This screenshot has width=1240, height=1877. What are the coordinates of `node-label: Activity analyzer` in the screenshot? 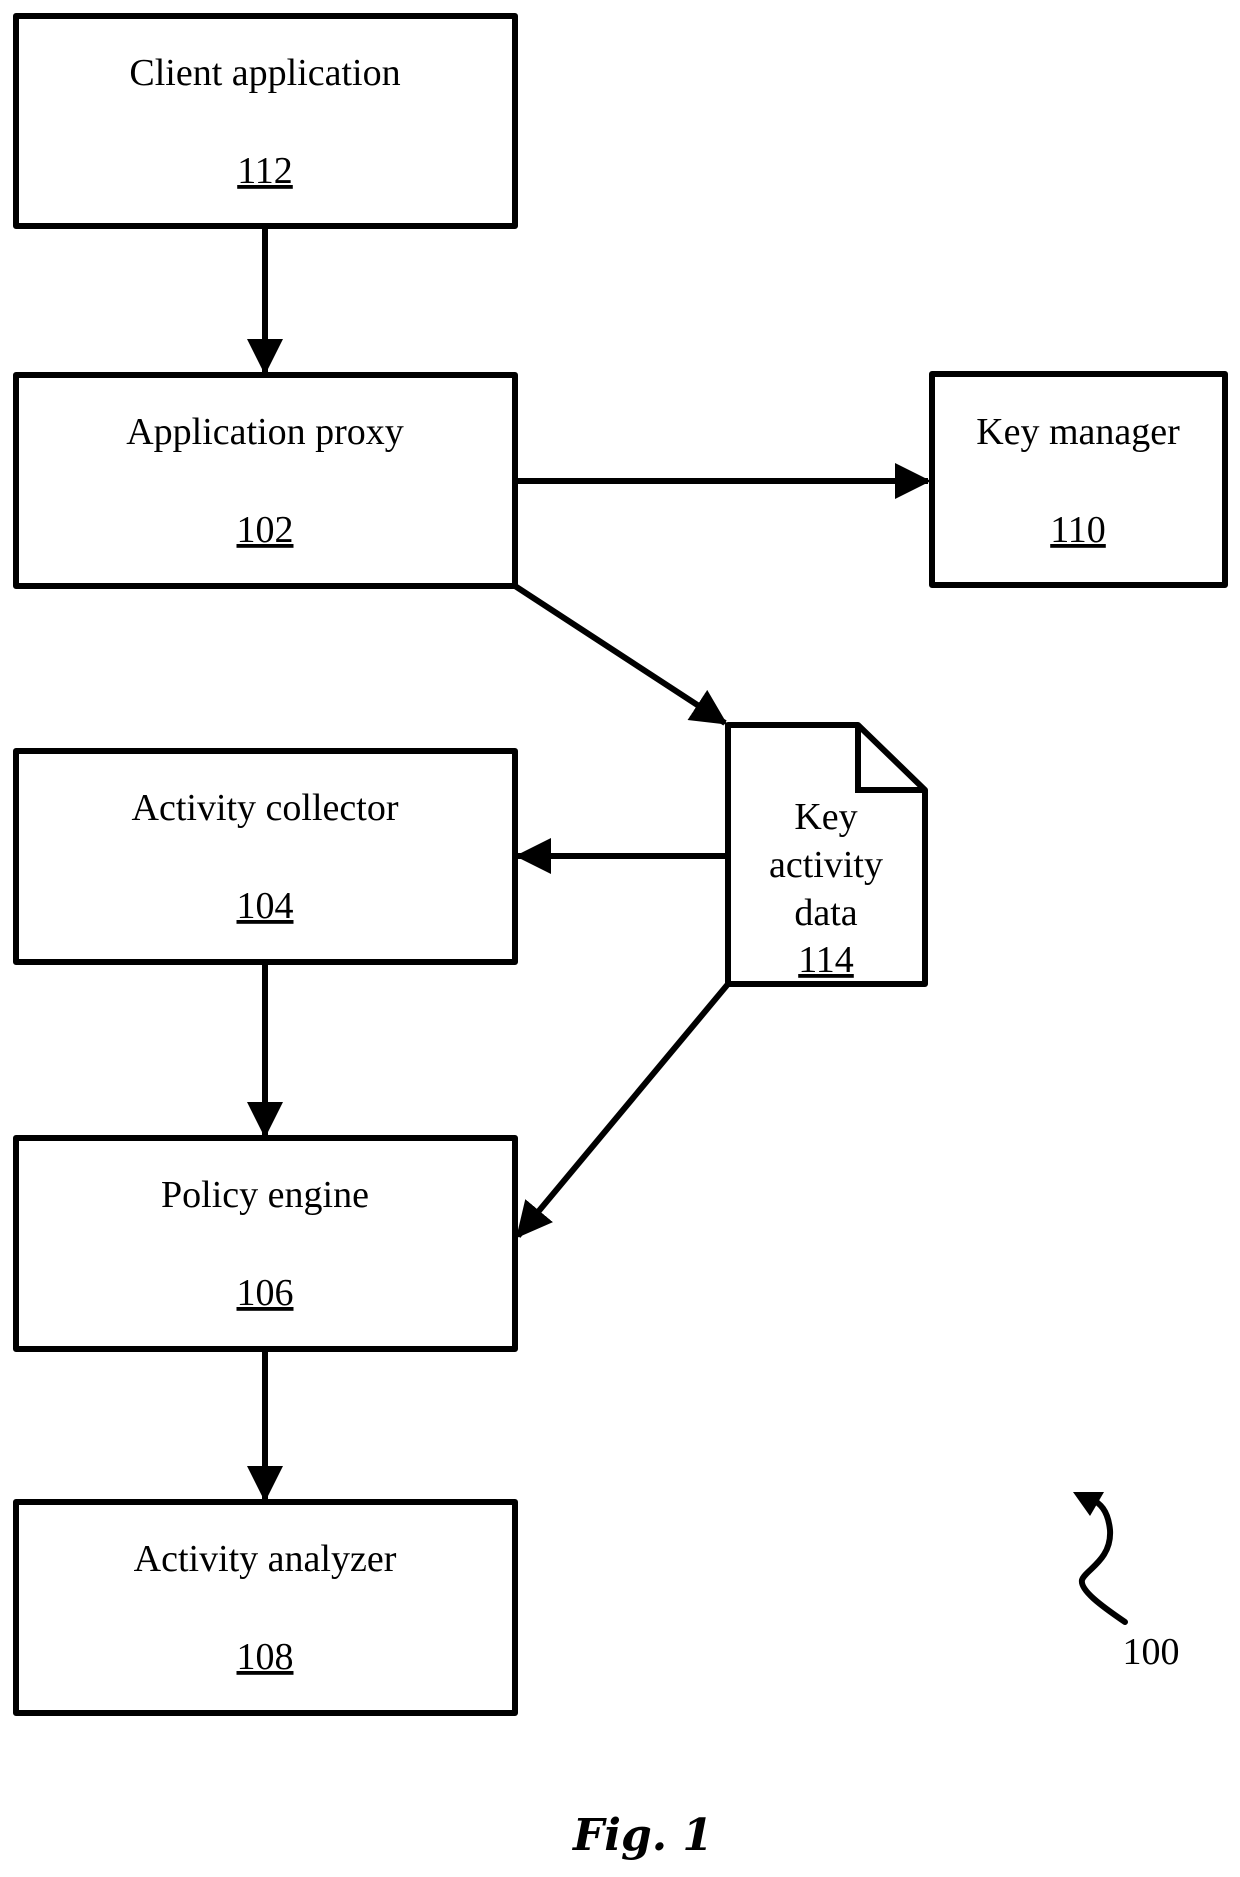 It's located at (265, 1559).